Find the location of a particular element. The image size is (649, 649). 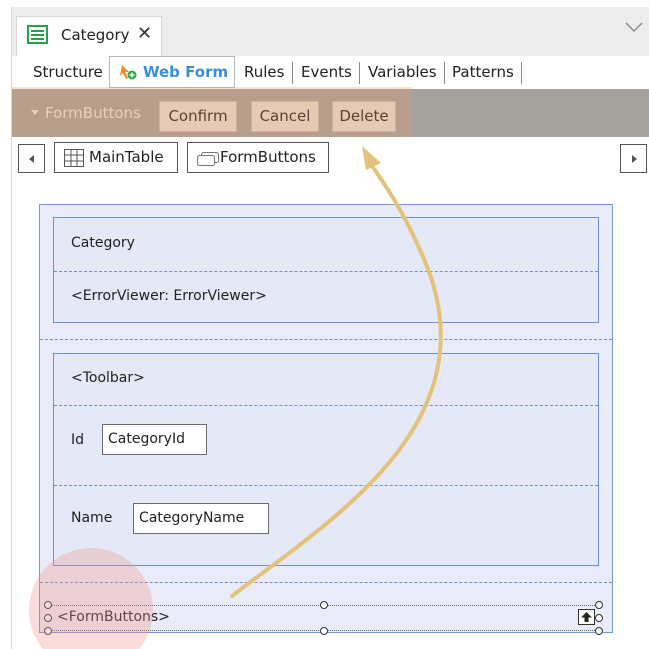

tab-web-form-label: Web Form is located at coordinates (186, 72).